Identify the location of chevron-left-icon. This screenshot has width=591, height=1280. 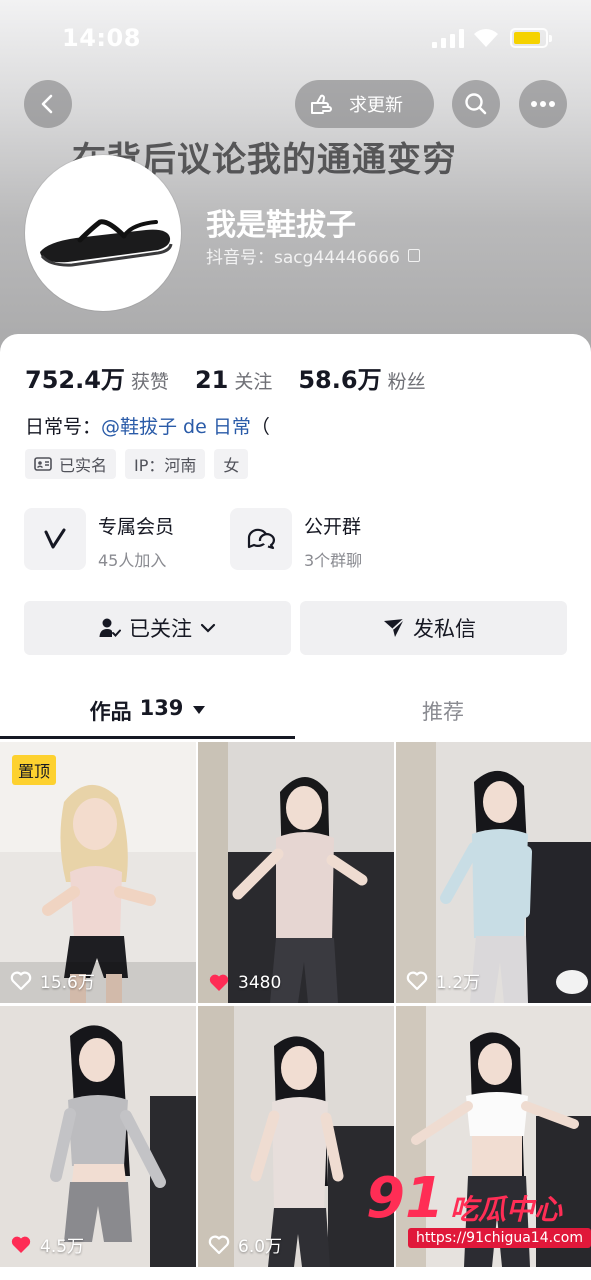
(47, 104).